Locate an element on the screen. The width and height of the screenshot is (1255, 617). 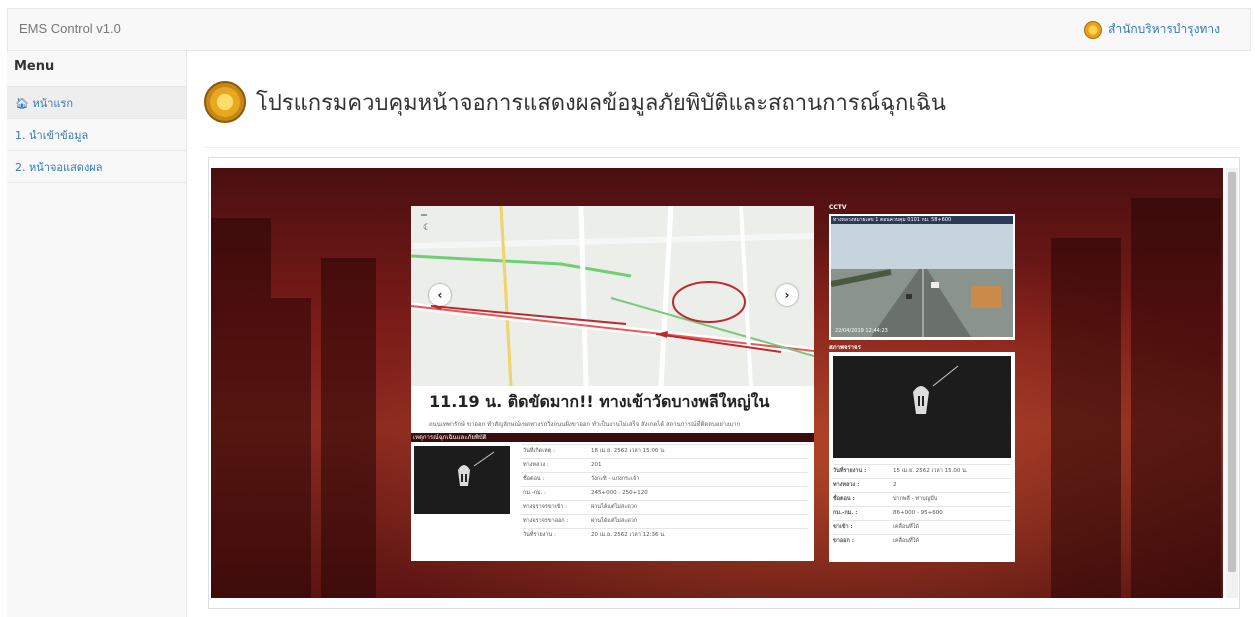
traffic-map: ☾ ‹ › is located at coordinates (612, 296).